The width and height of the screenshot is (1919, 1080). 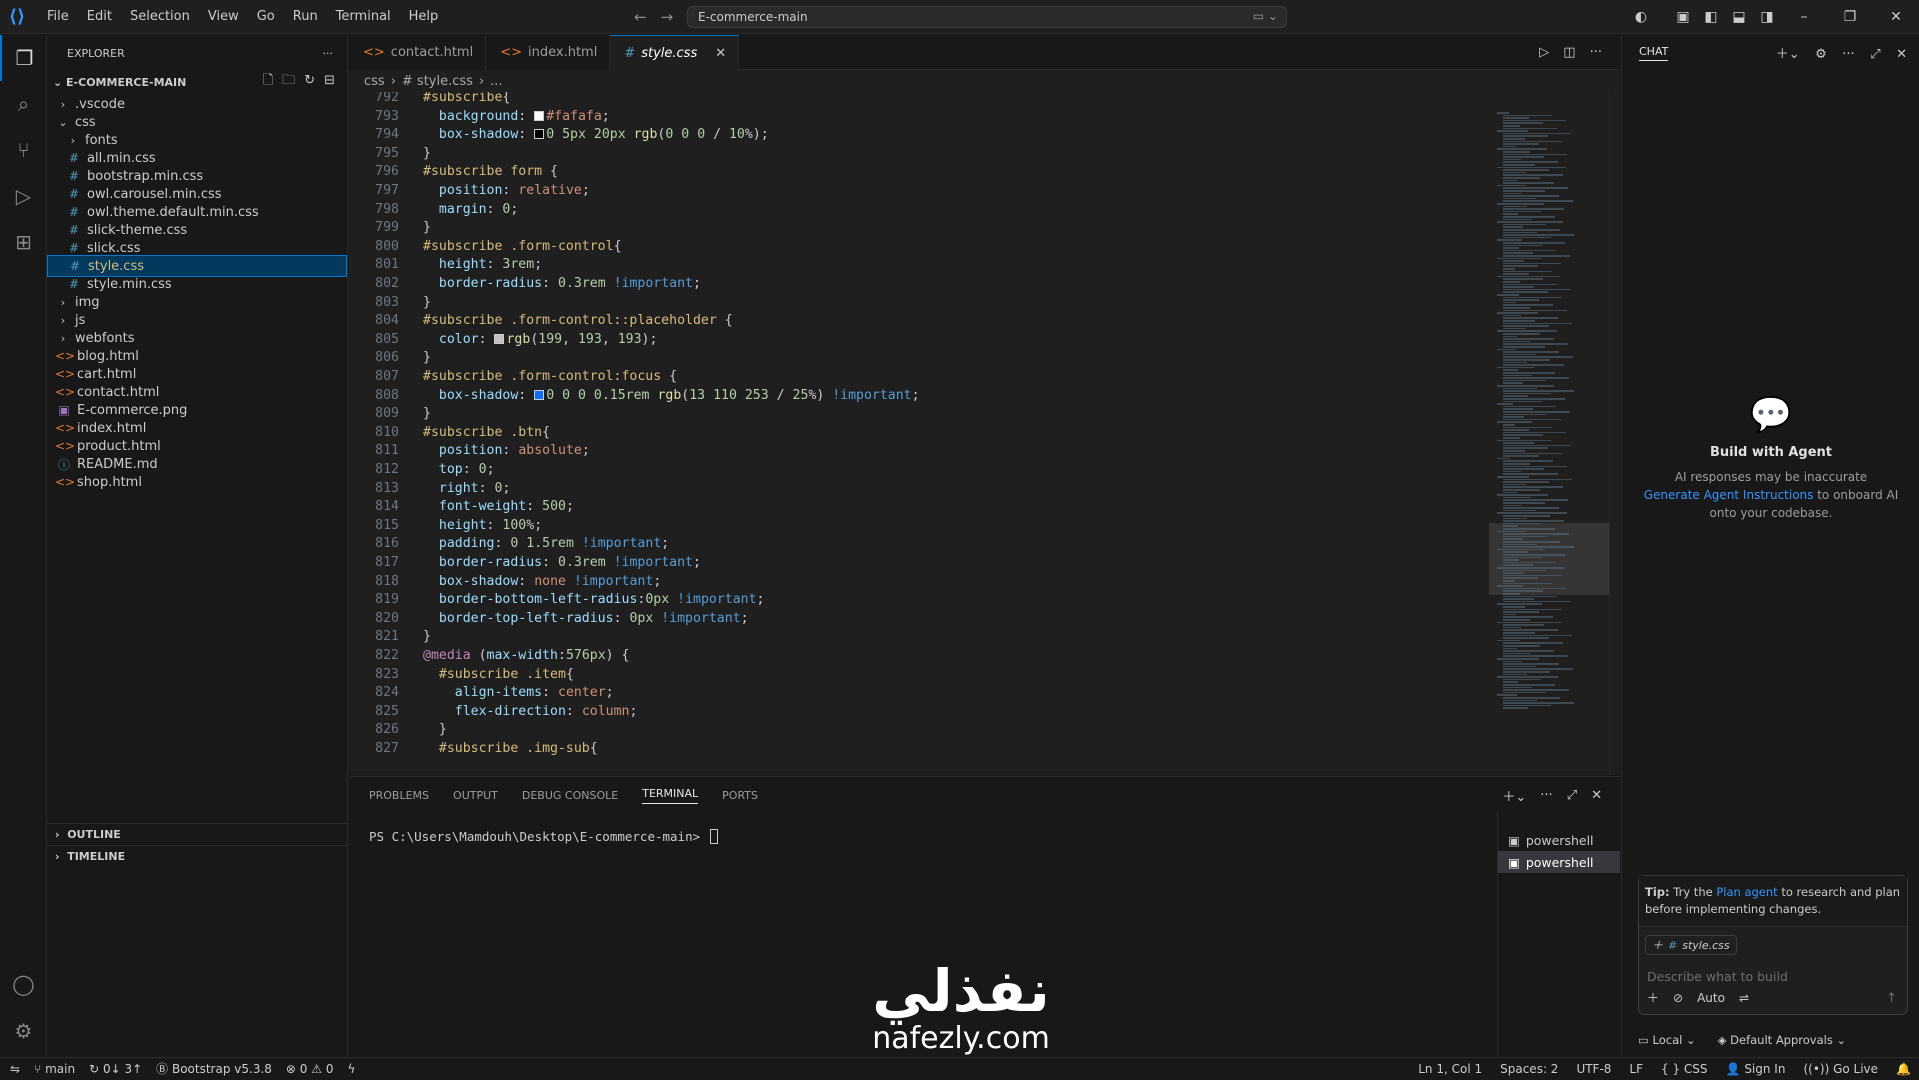 I want to click on forward-arrow-icon: →, so click(x=667, y=17).